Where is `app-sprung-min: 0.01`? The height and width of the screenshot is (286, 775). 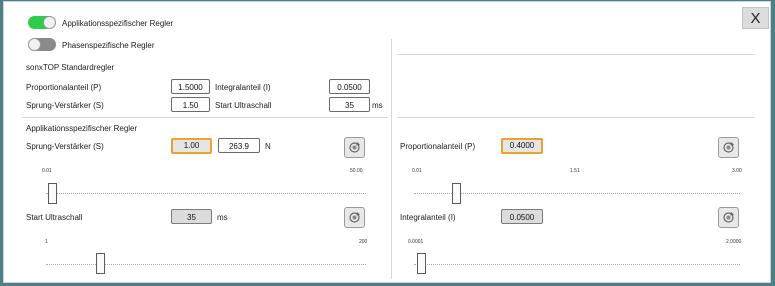 app-sprung-min: 0.01 is located at coordinates (47, 171).